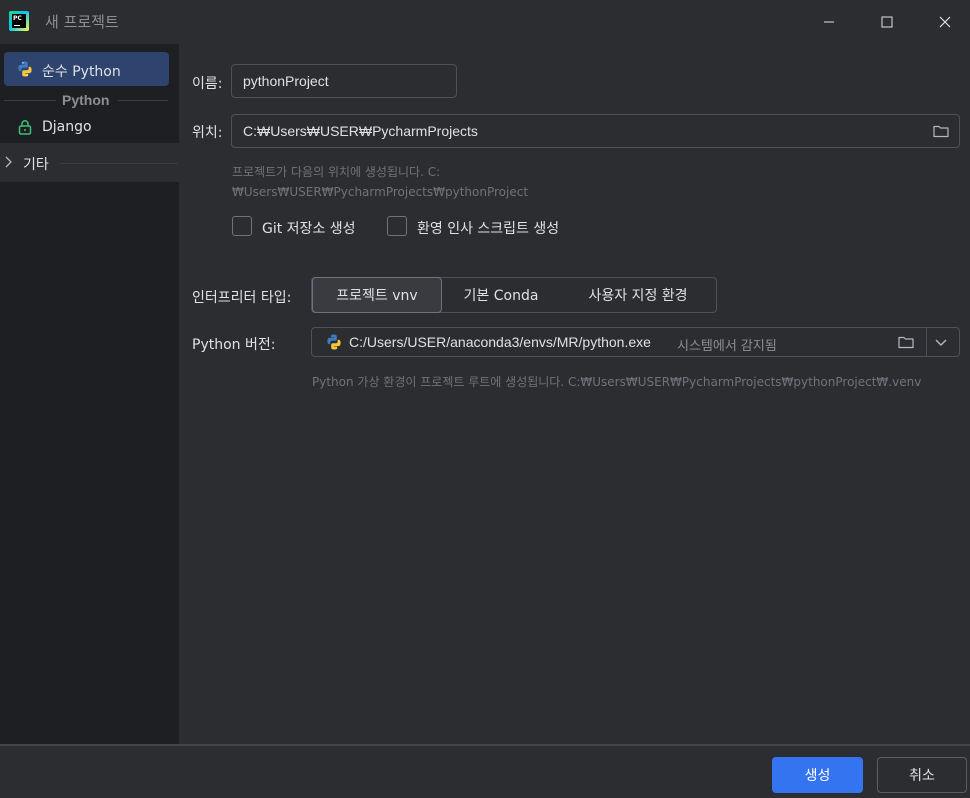 This screenshot has height=798, width=970. I want to click on name-field: pythonProject, so click(344, 81).